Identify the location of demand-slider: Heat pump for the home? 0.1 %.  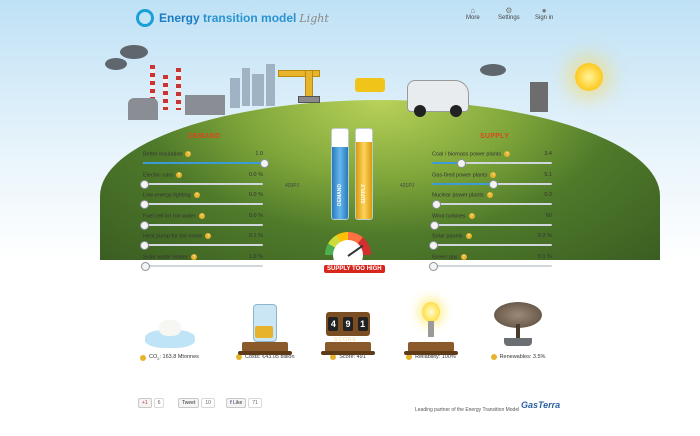
(201, 244).